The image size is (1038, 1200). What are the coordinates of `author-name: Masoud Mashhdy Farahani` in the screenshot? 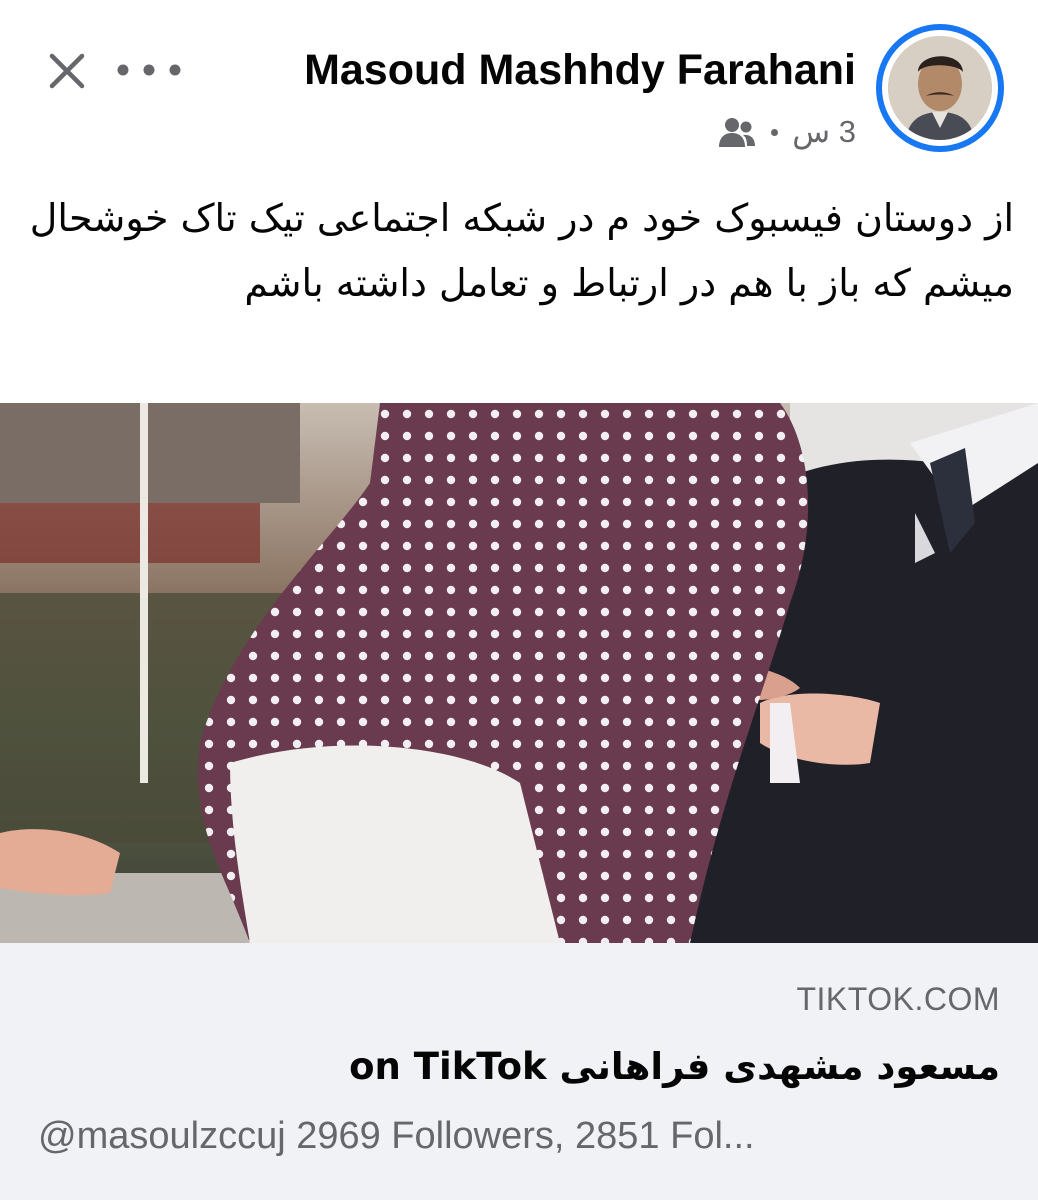 It's located at (580, 70).